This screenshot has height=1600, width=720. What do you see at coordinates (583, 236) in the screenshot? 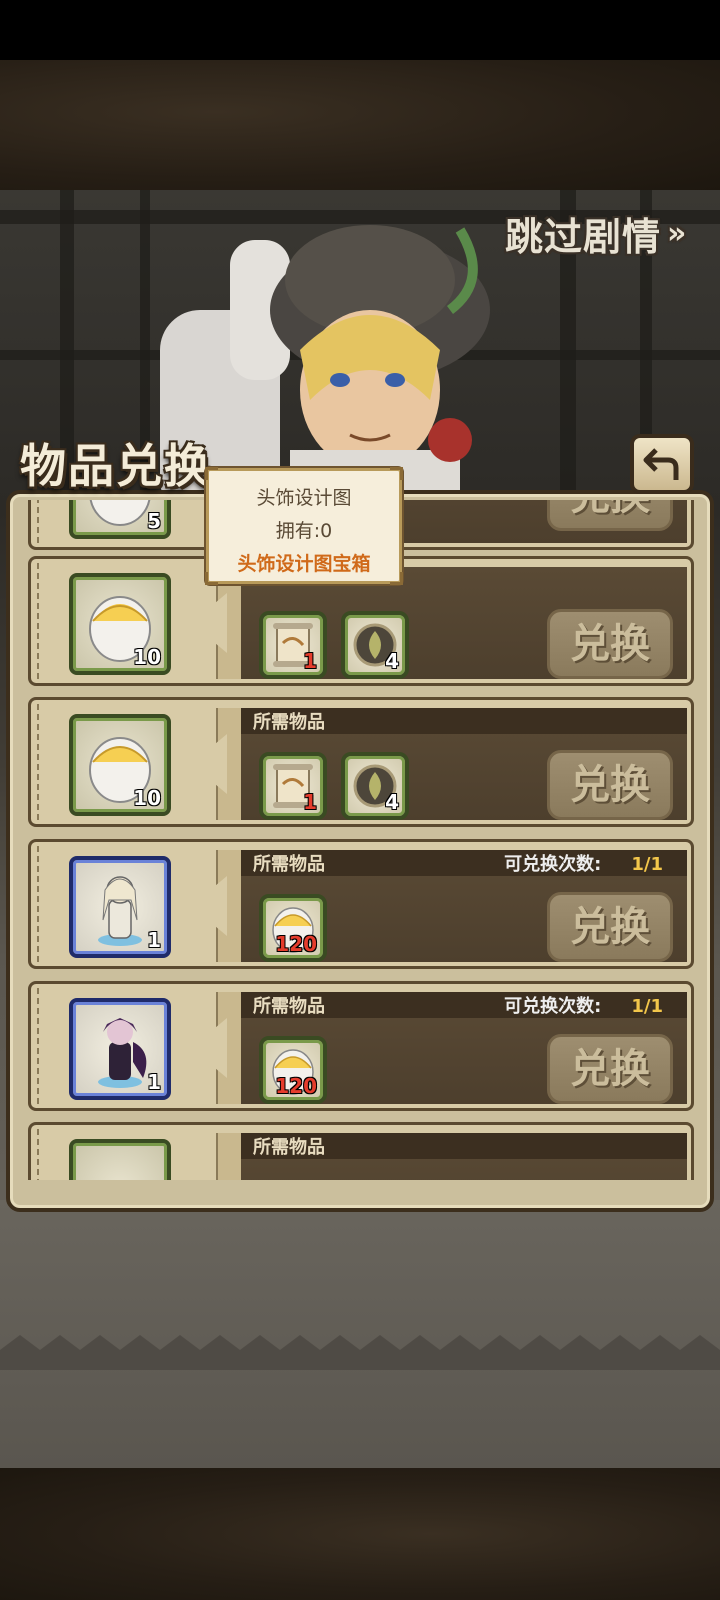
I see `skip-label: 跳过剧情` at bounding box center [583, 236].